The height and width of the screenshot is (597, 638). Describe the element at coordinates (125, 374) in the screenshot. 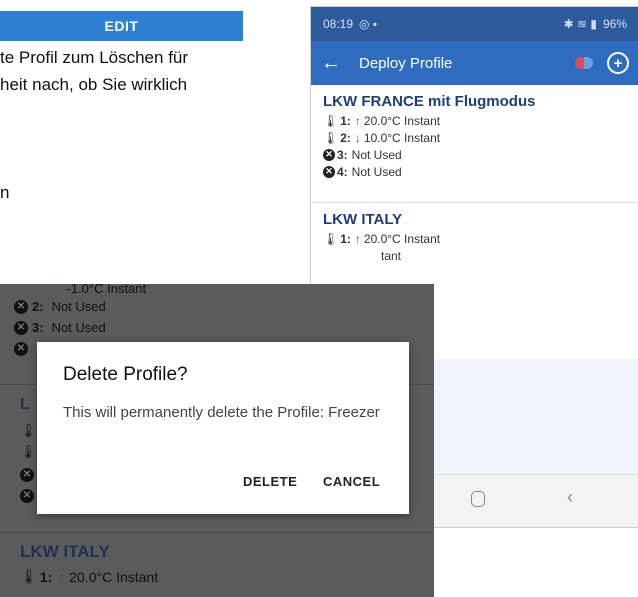

I see `dialog-title: Delete Profile?` at that location.